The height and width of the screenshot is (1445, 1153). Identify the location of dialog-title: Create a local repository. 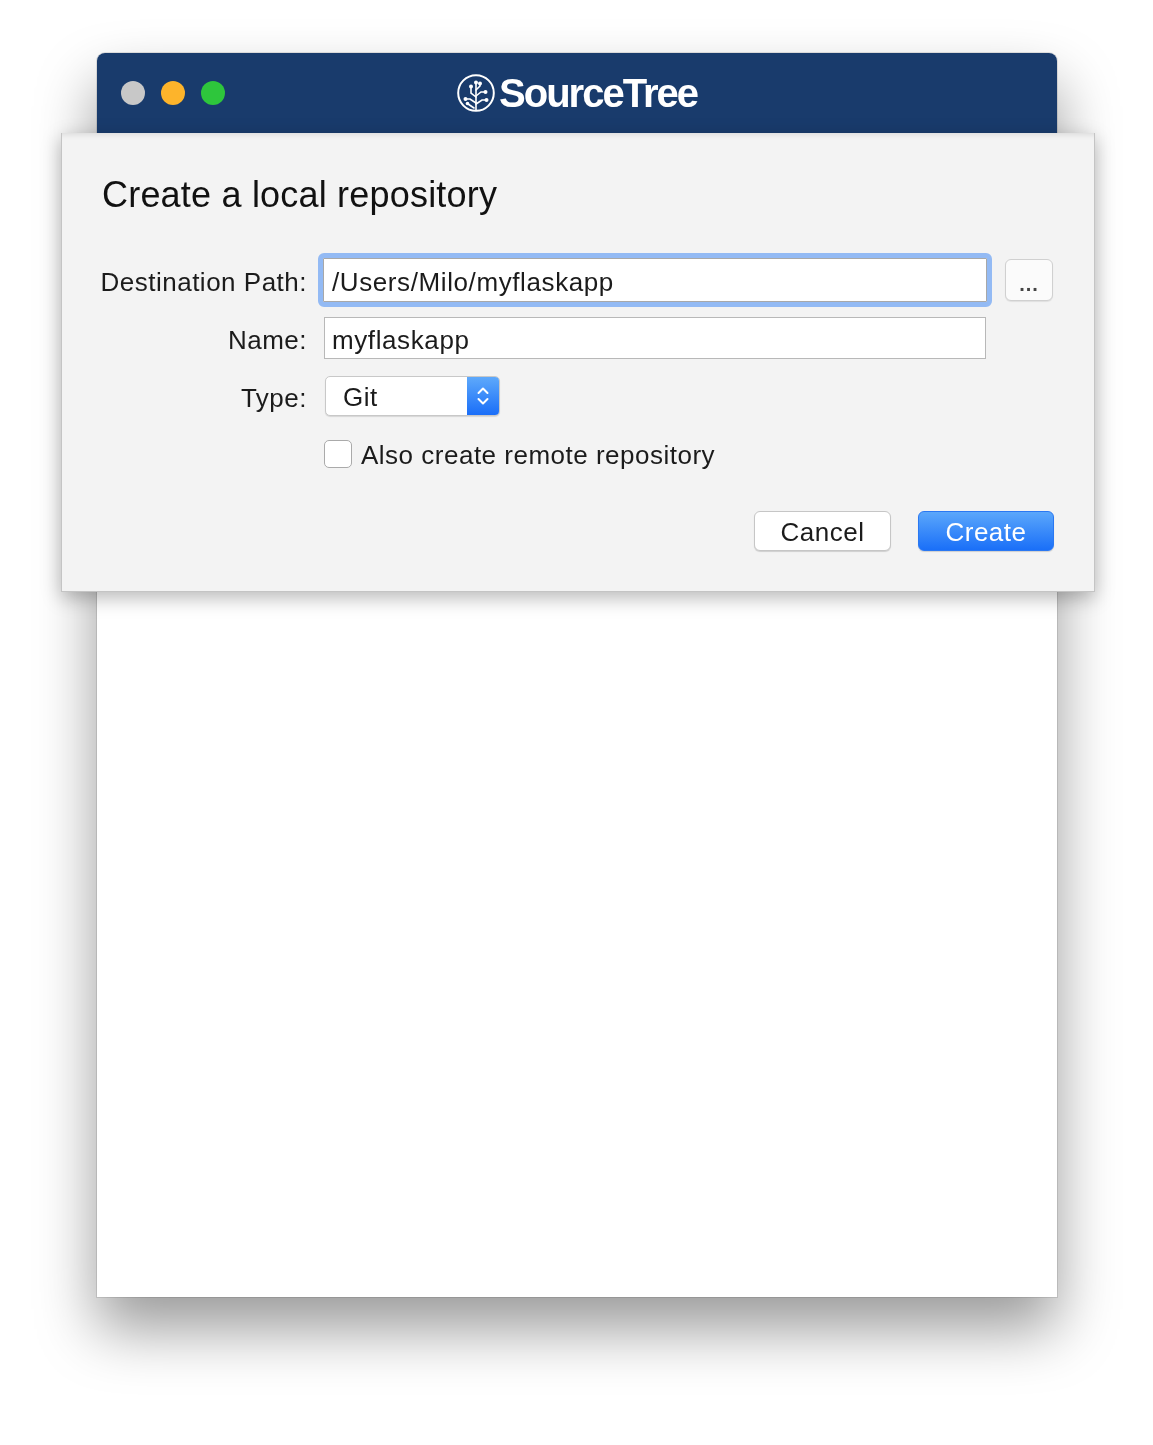
(300, 195).